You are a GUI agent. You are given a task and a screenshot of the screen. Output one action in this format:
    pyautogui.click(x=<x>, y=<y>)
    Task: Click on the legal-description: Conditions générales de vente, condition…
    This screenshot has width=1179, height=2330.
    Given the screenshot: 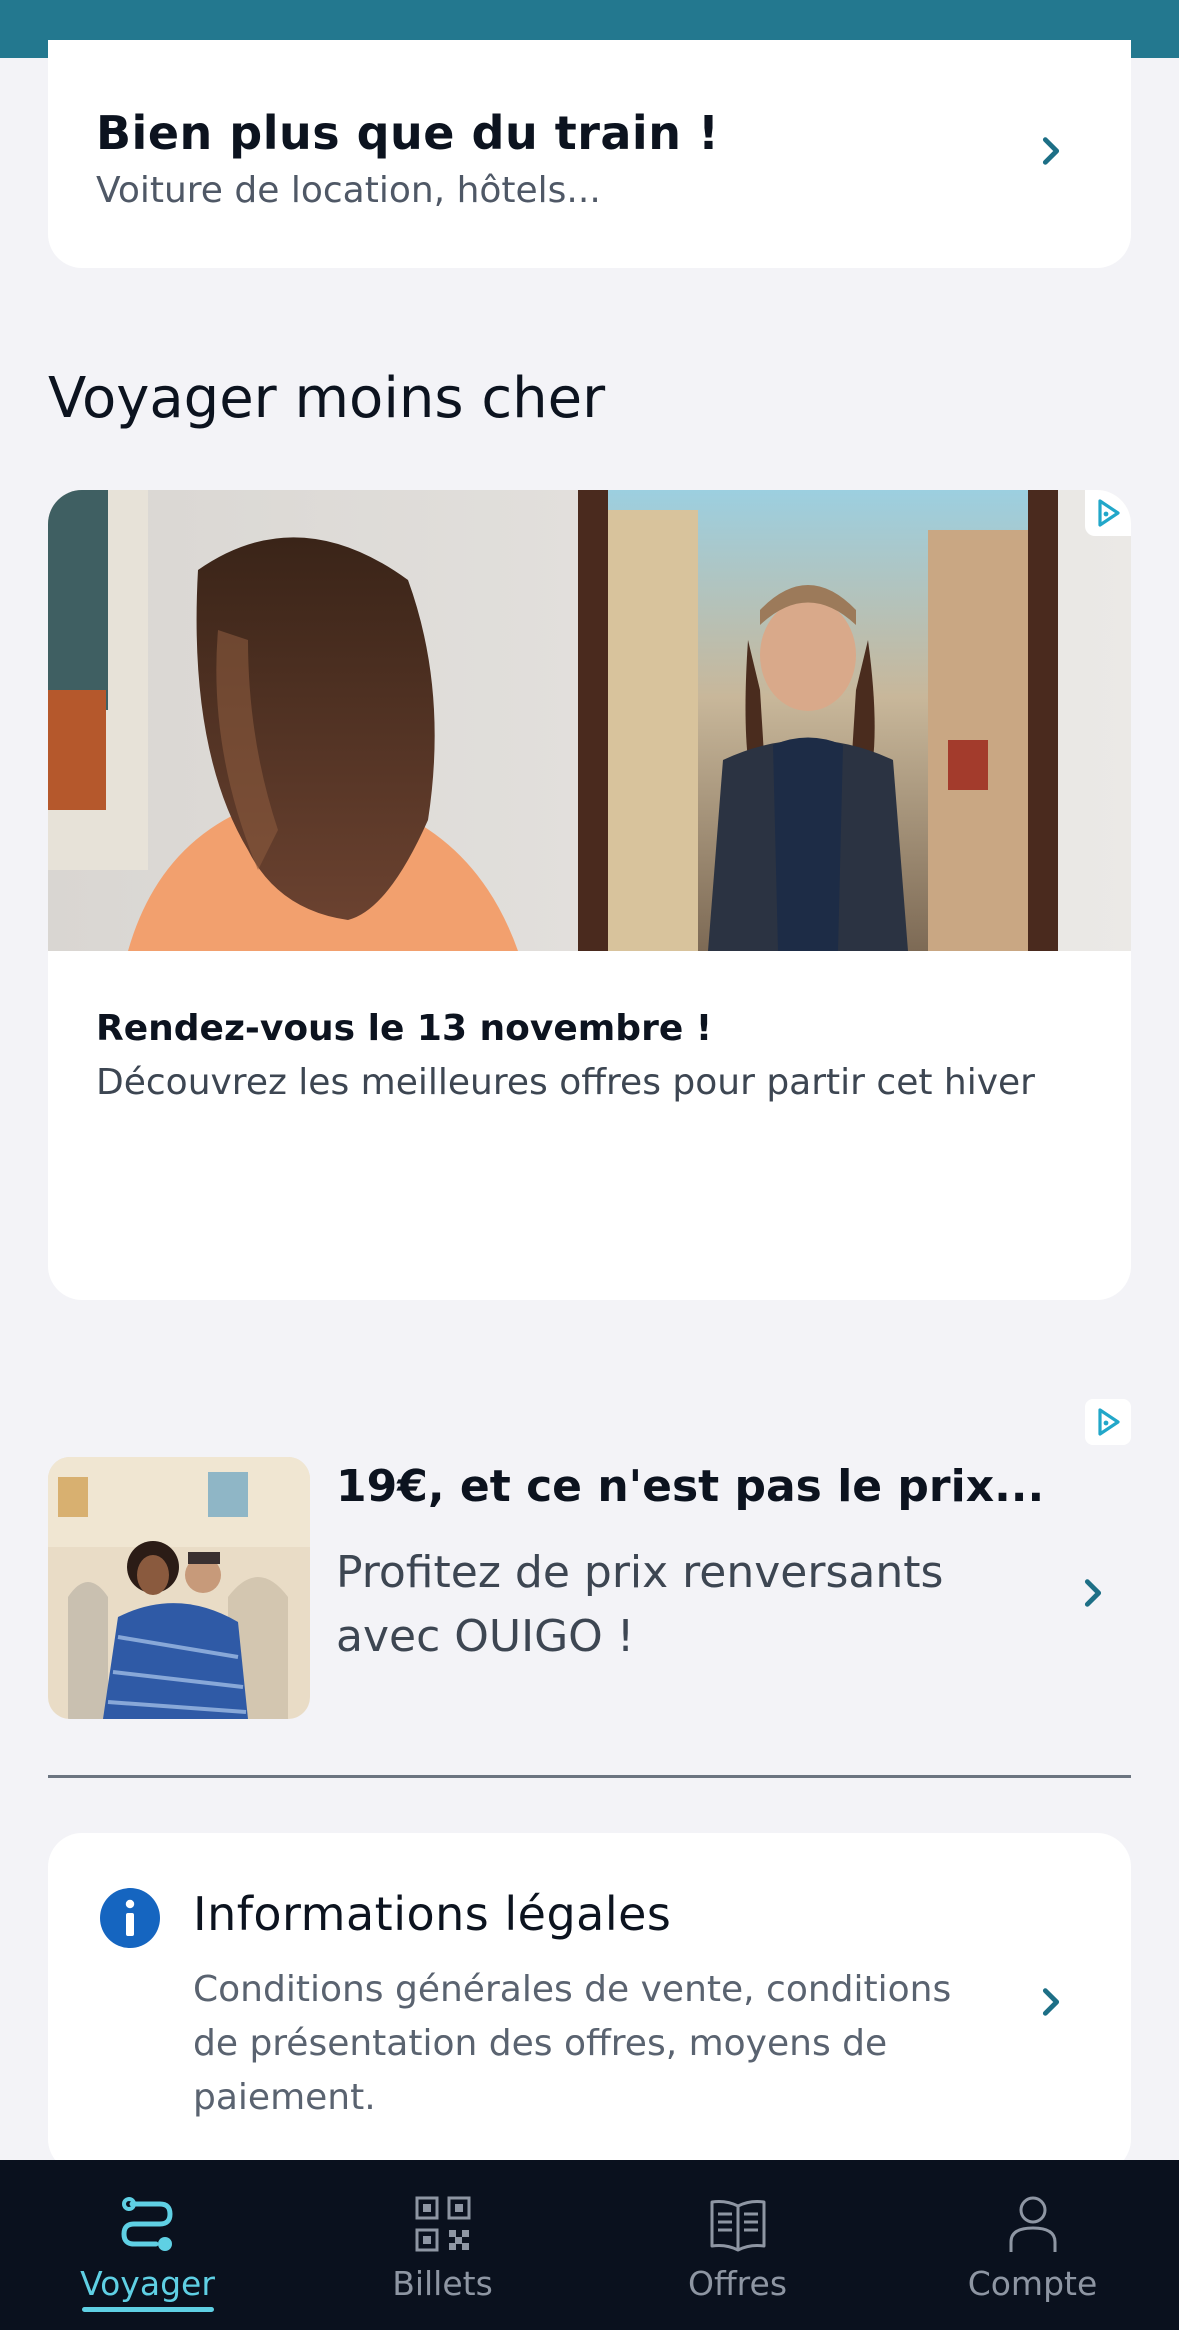 What is the action you would take?
    pyautogui.click(x=572, y=2043)
    